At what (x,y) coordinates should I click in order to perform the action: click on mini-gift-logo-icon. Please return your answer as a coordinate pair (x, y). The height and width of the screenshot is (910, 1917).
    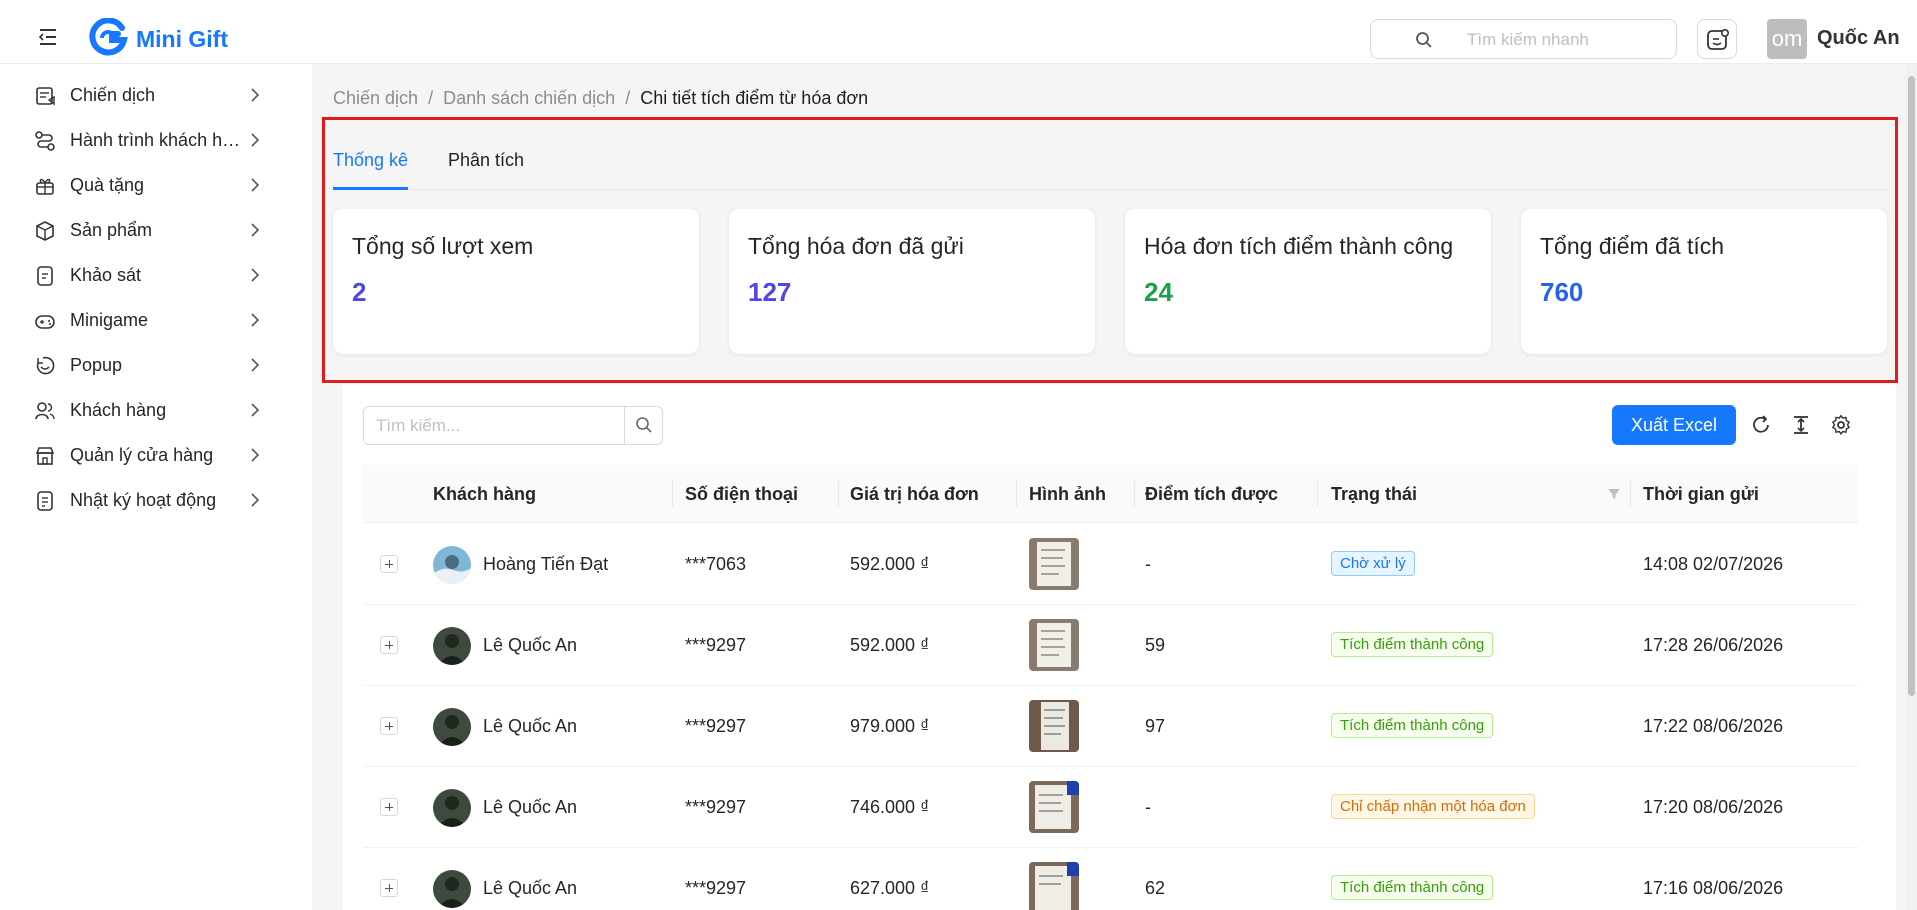
    Looking at the image, I should click on (108, 37).